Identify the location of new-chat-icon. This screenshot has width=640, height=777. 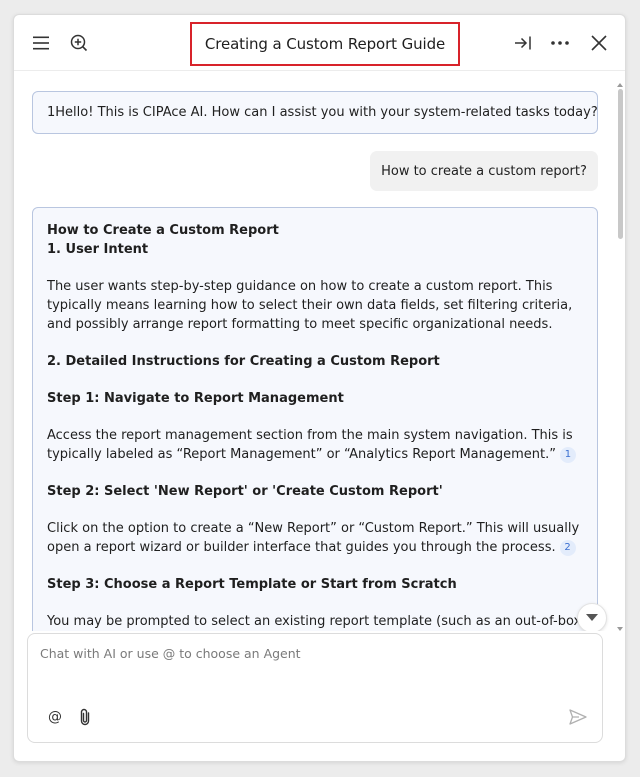
(79, 43).